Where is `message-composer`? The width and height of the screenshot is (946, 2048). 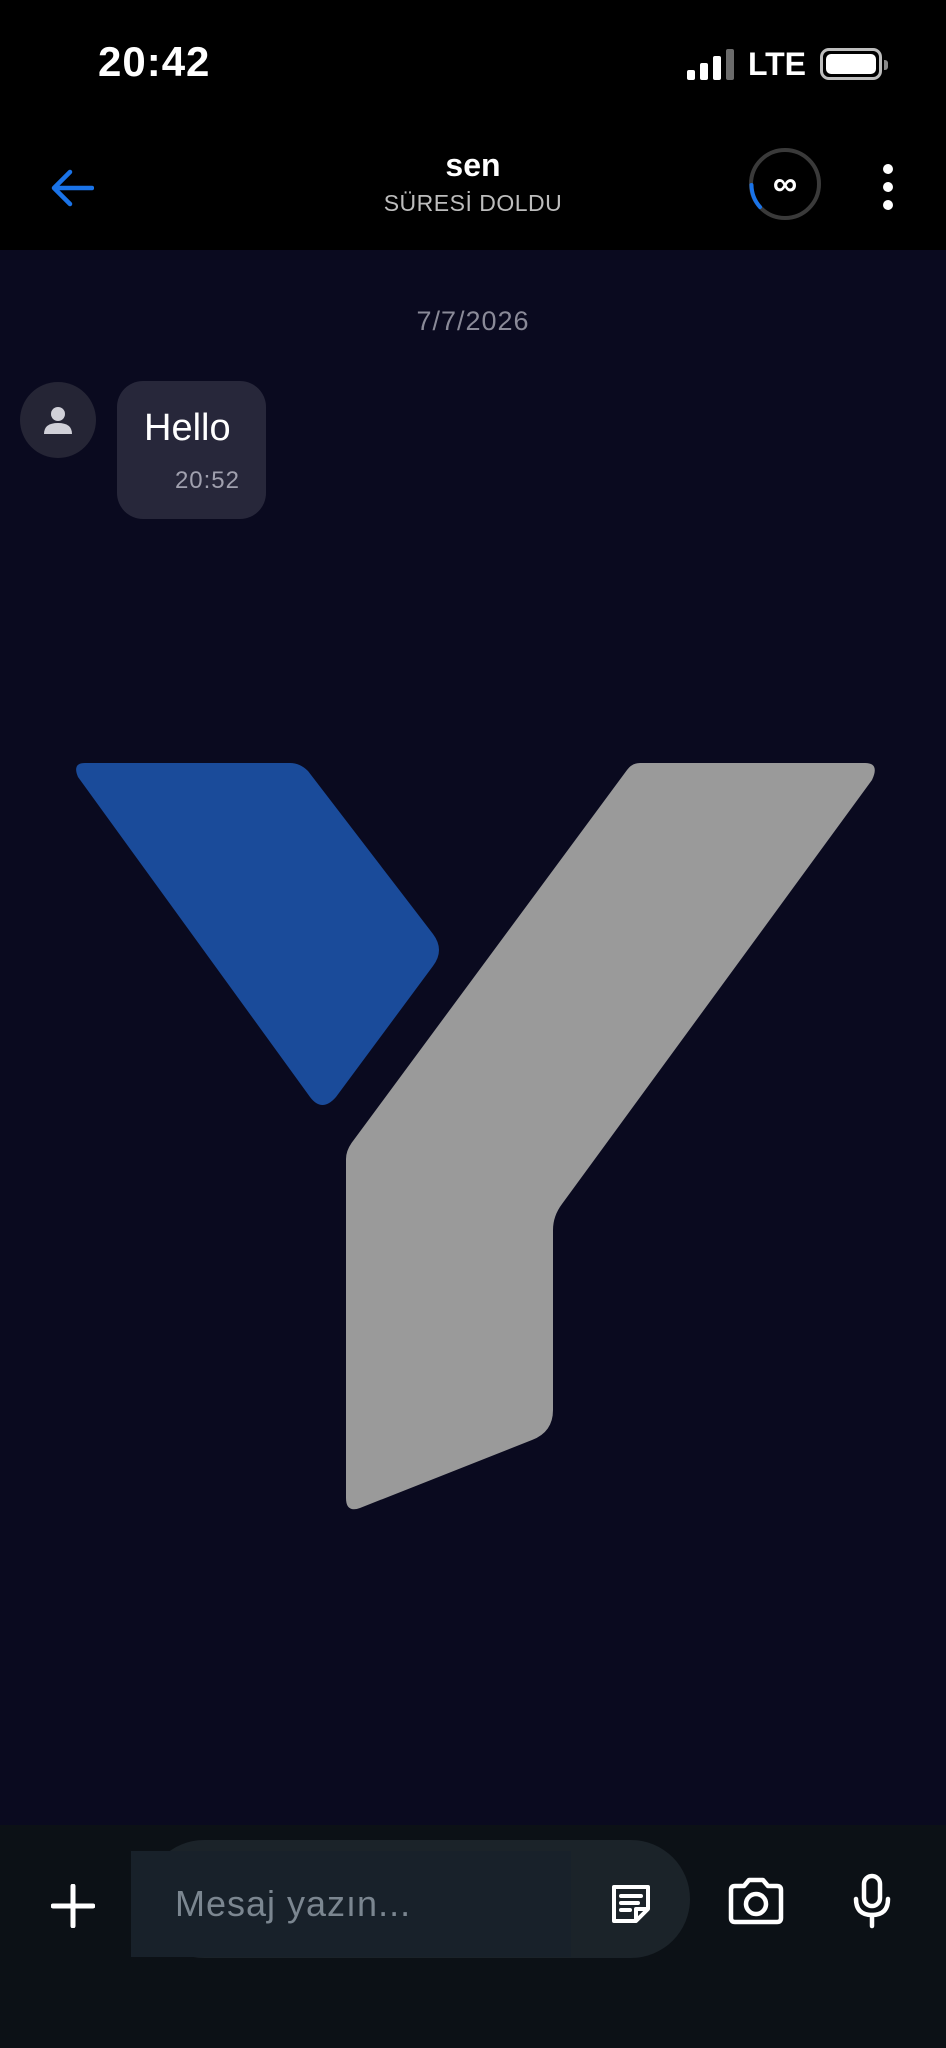
message-composer is located at coordinates (473, 1936).